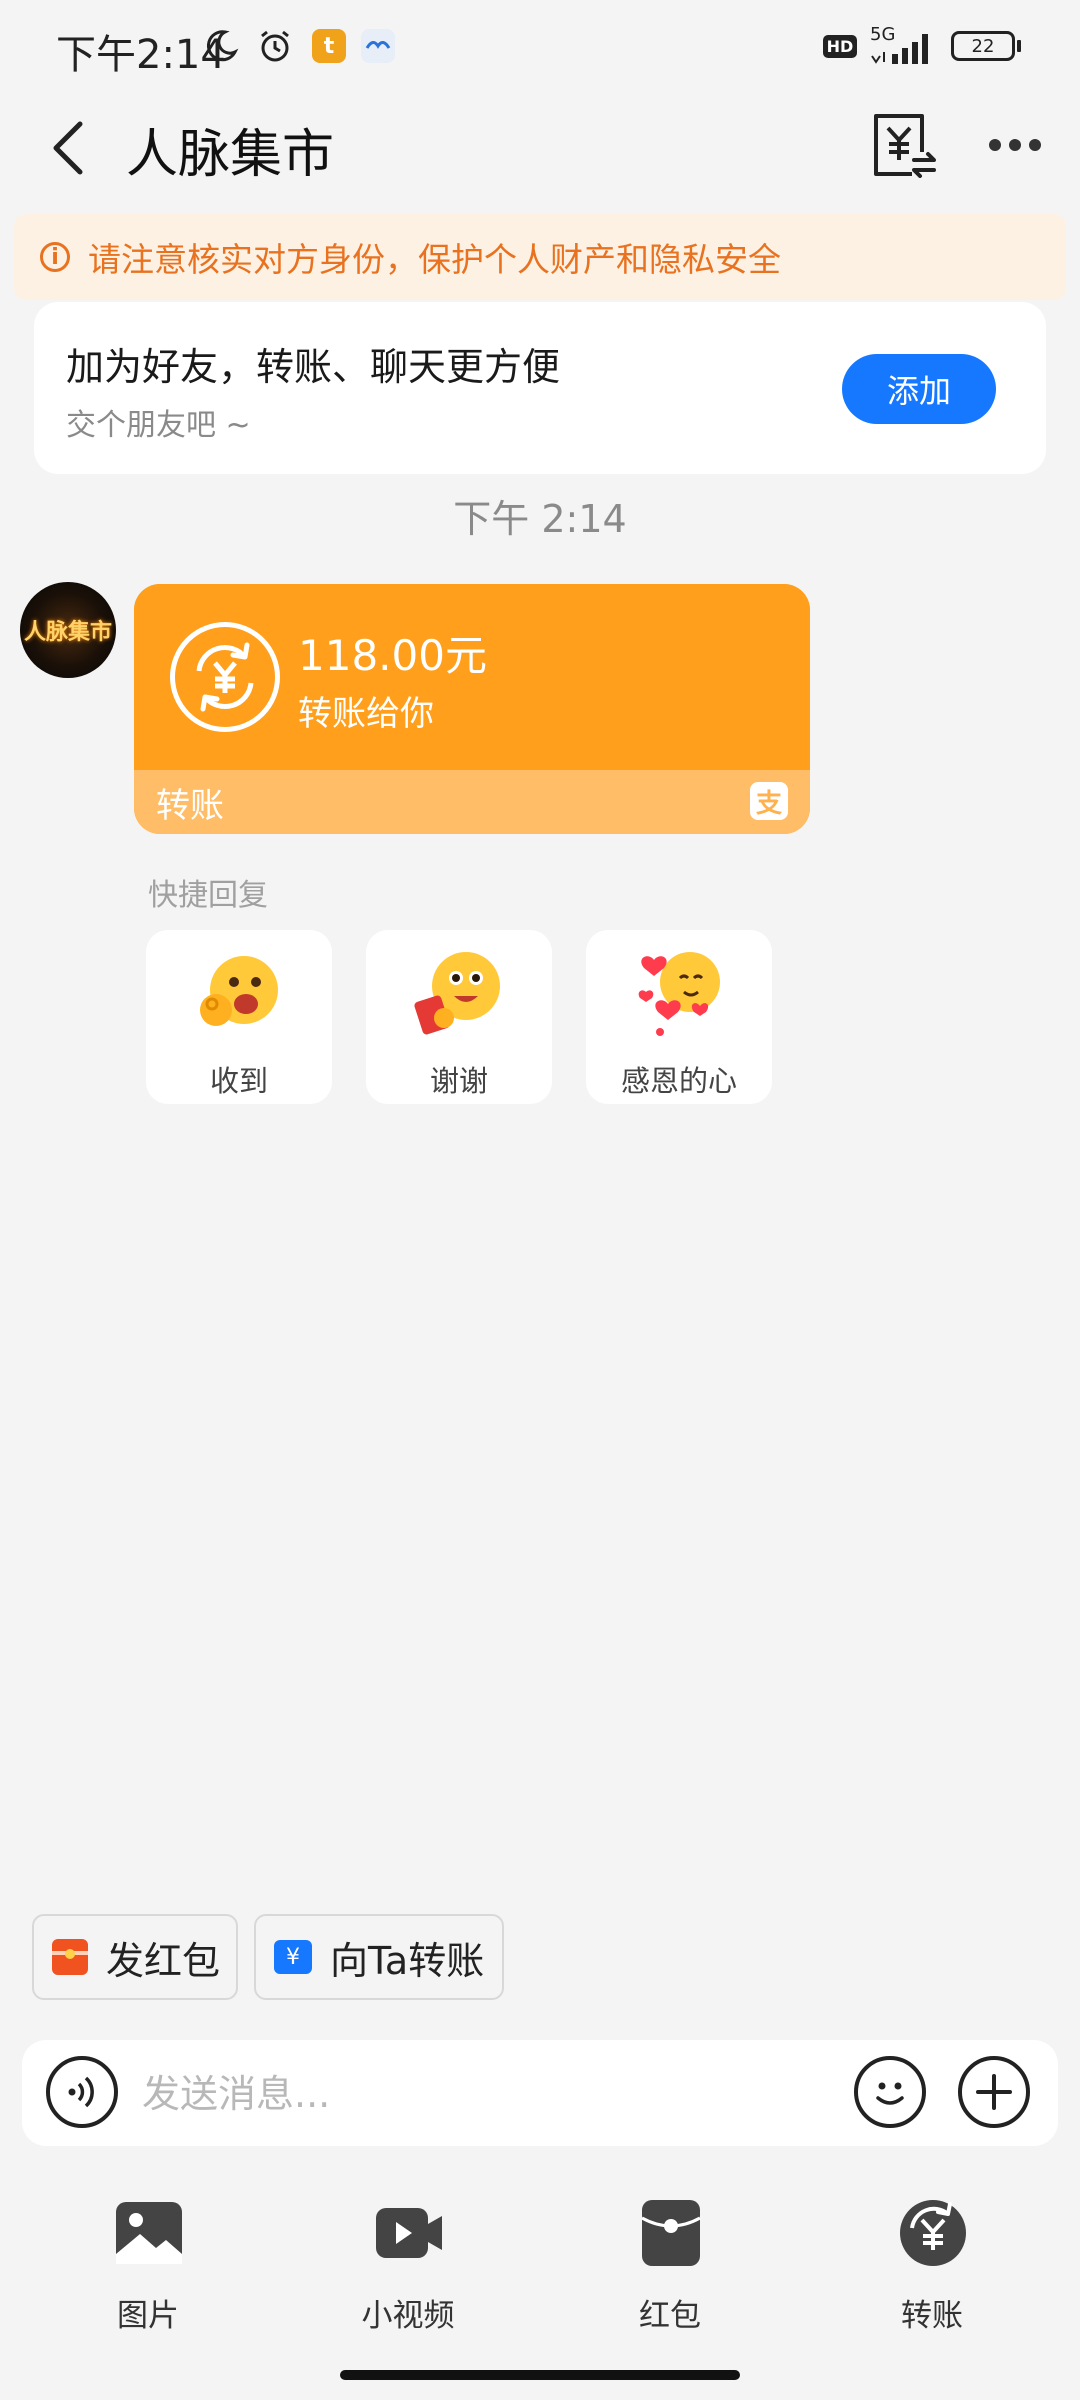 This screenshot has width=1080, height=2400. I want to click on transfer-record-icon, so click(905, 146).